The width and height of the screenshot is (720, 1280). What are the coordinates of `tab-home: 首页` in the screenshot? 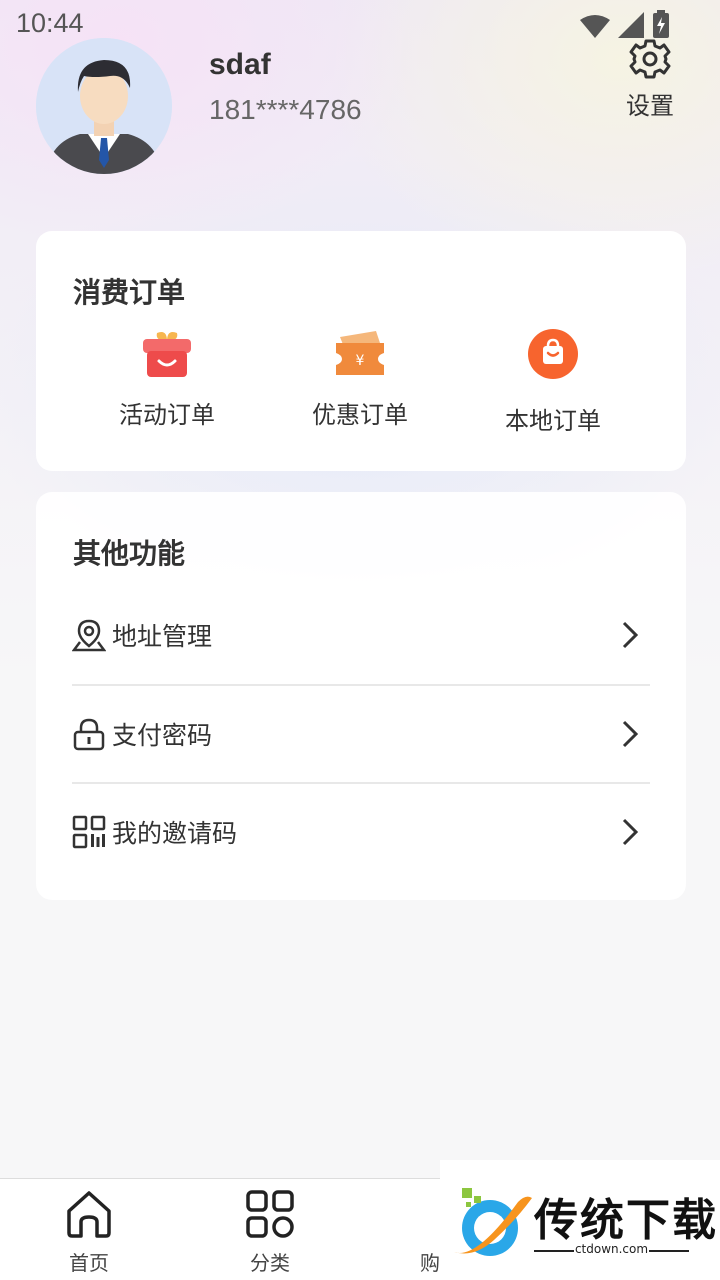 It's located at (89, 1232).